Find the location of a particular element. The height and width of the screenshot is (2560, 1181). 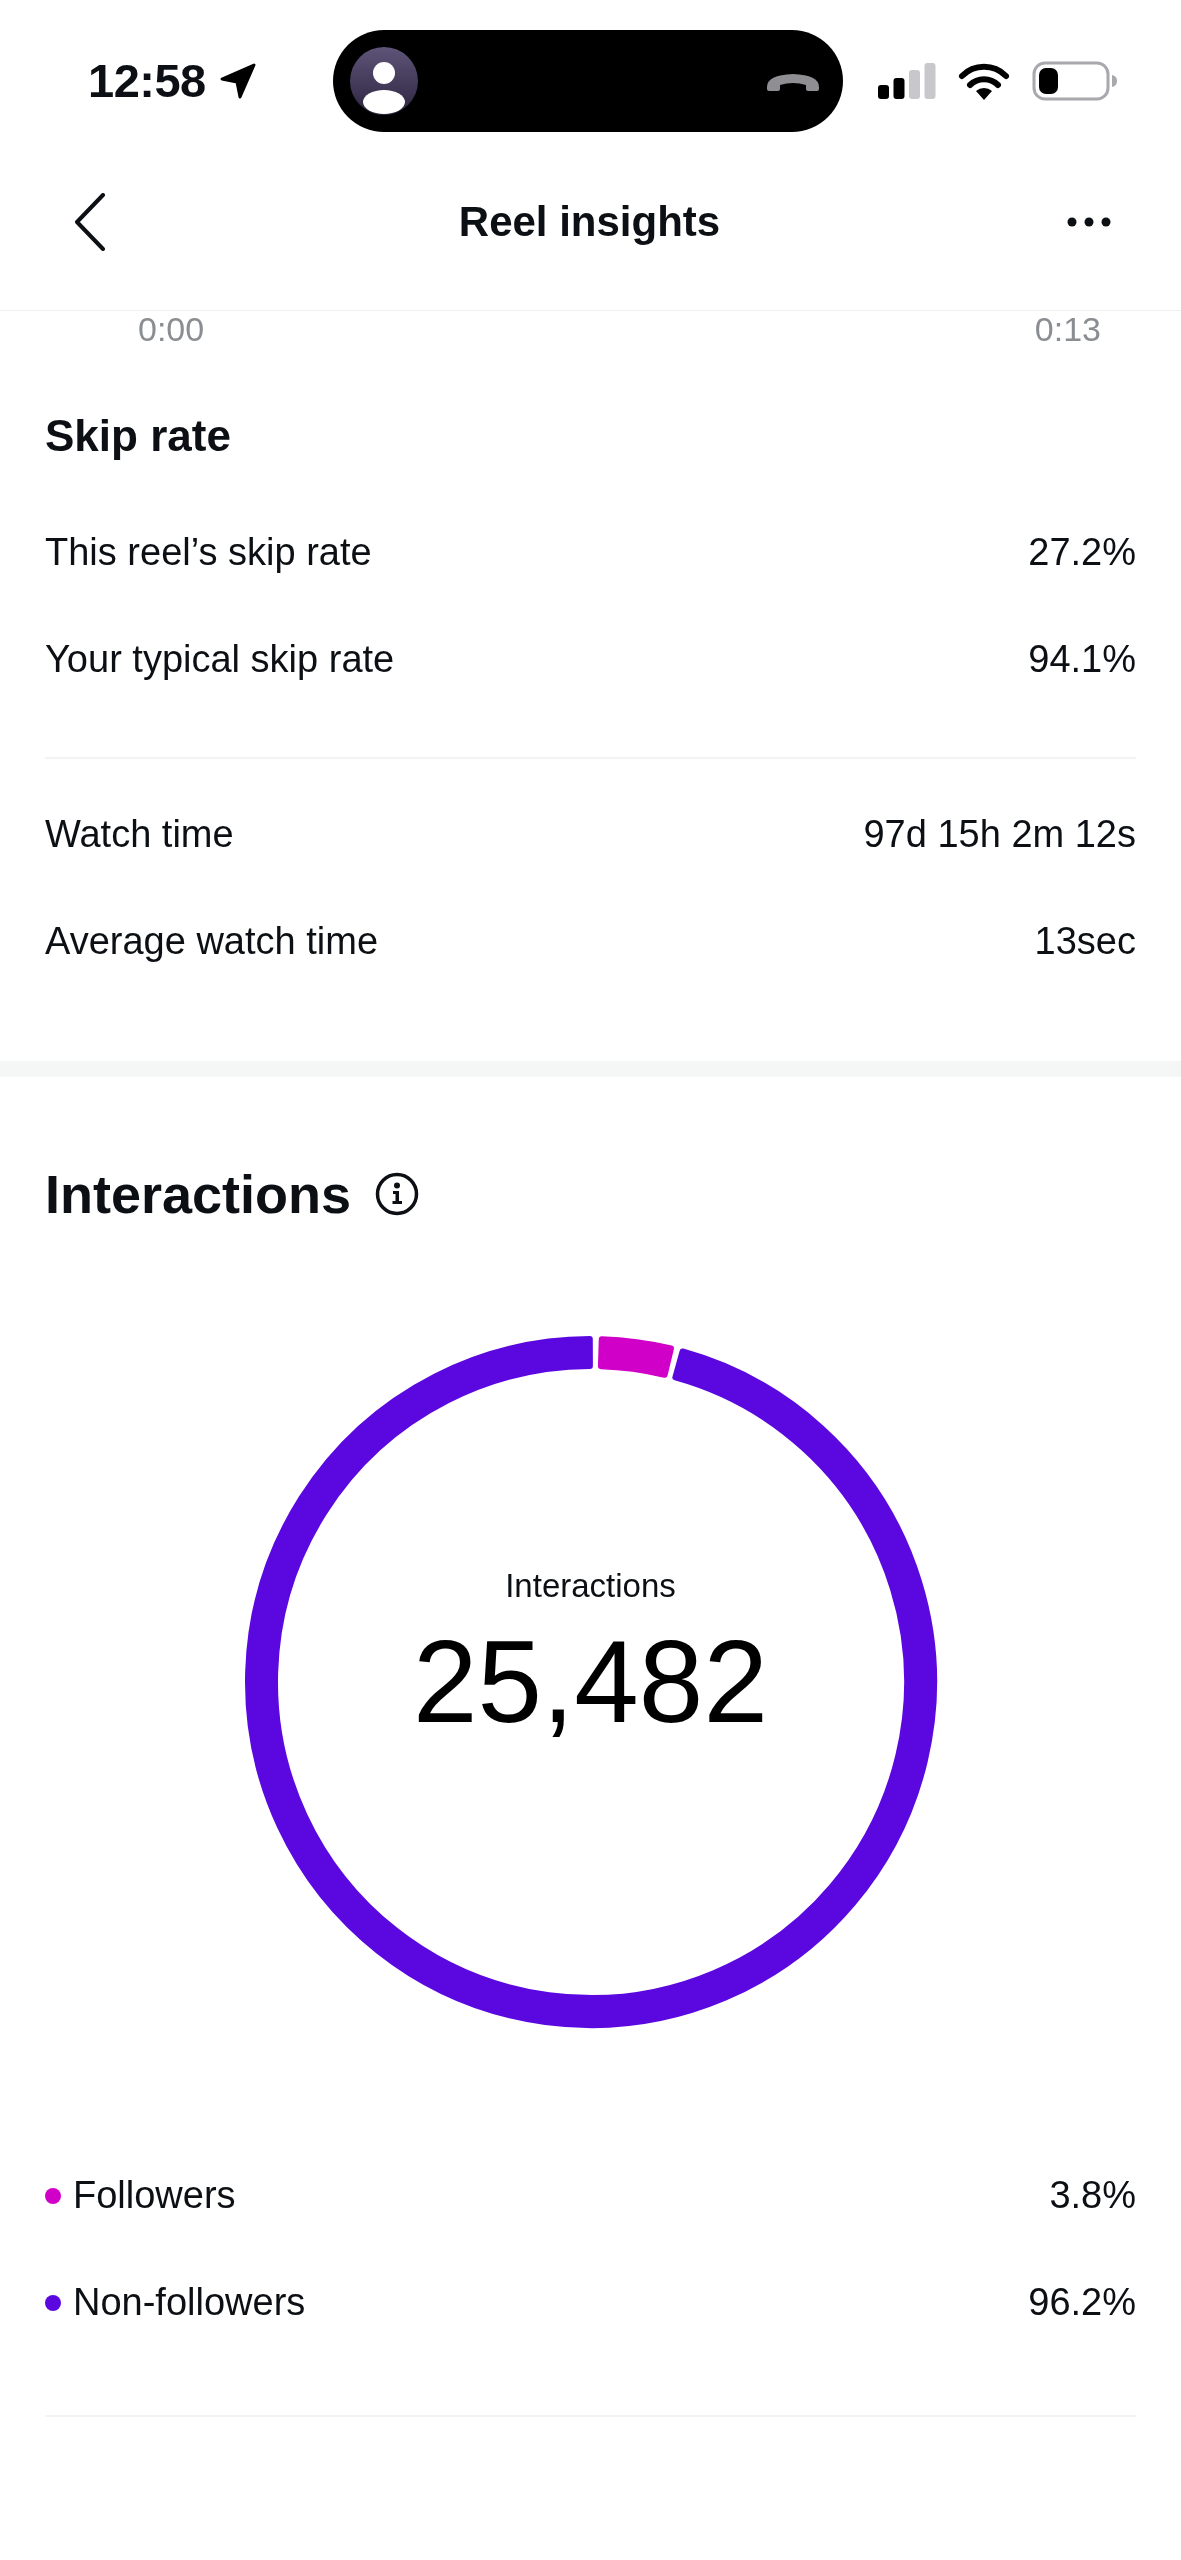

stat-value: 27.2% is located at coordinates (1082, 552).